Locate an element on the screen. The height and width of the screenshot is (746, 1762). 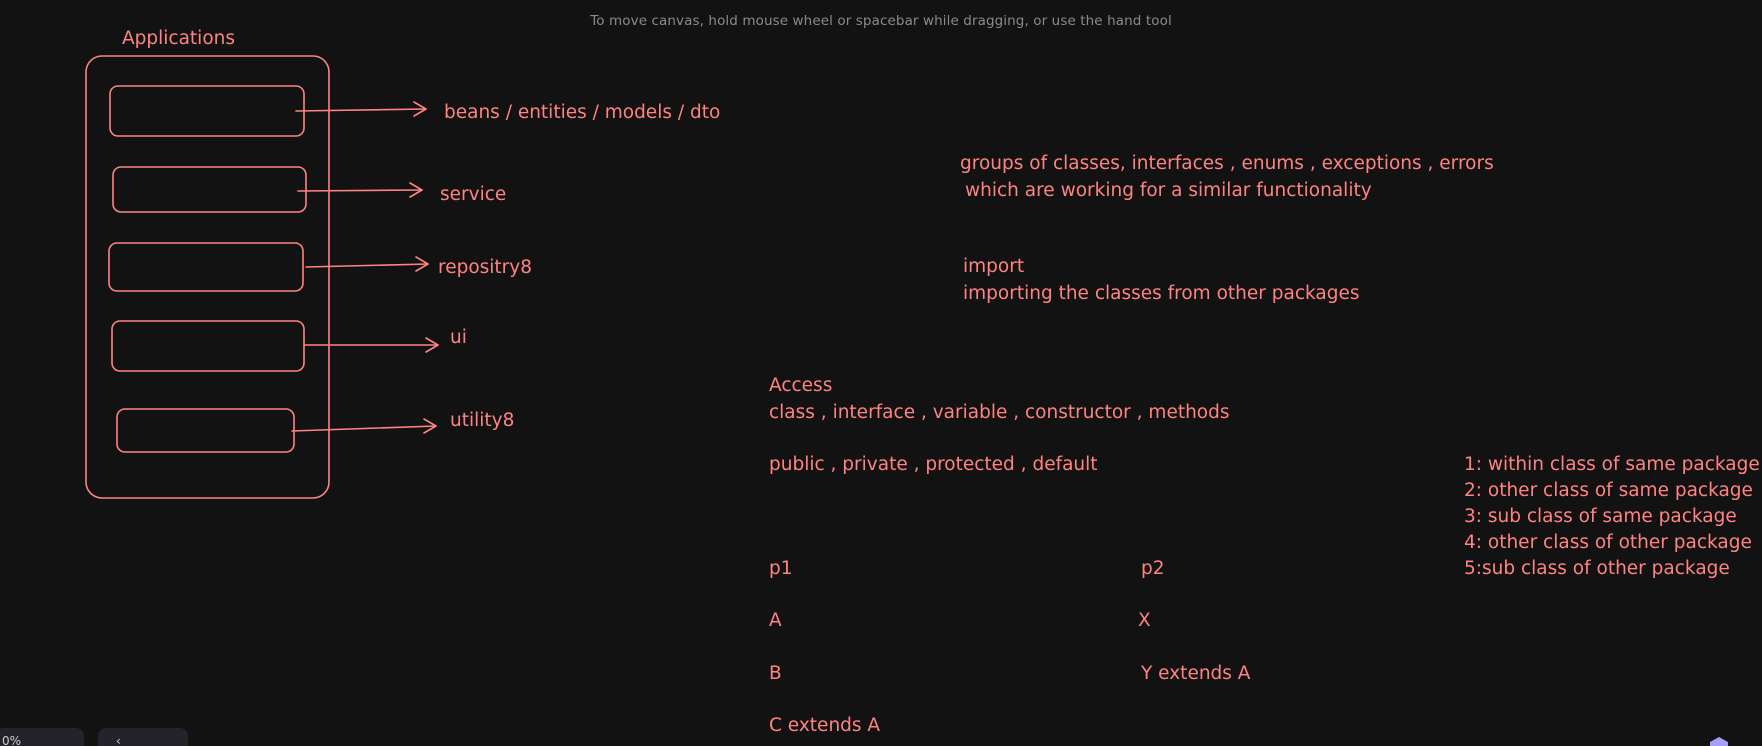
layer-box-service is located at coordinates (209, 189).